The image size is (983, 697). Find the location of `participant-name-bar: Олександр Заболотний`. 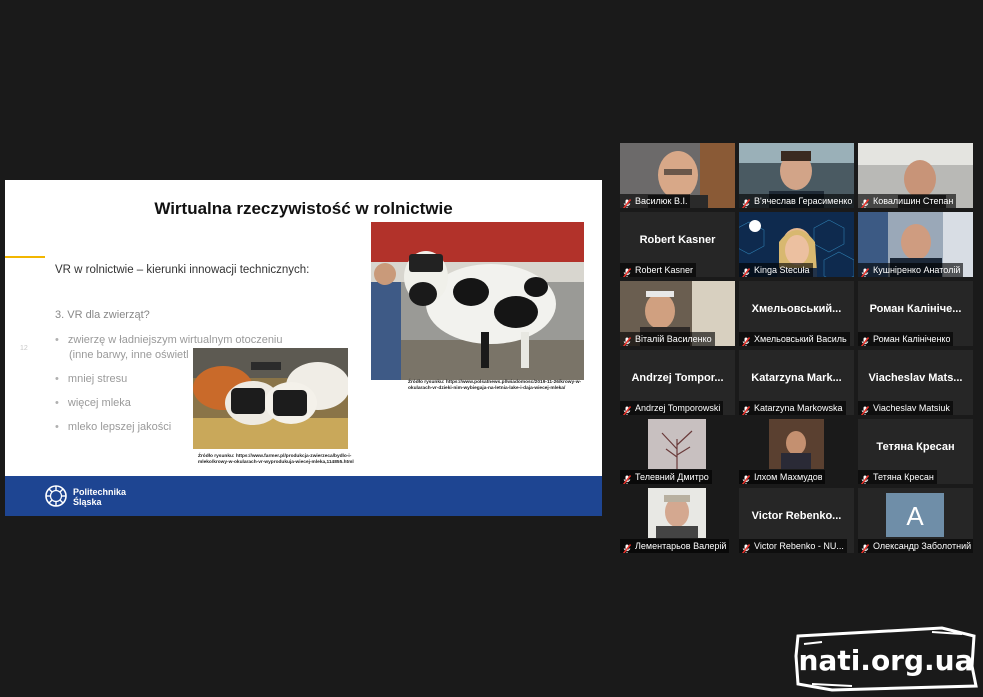

participant-name-bar: Олександр Заболотний is located at coordinates (915, 546).